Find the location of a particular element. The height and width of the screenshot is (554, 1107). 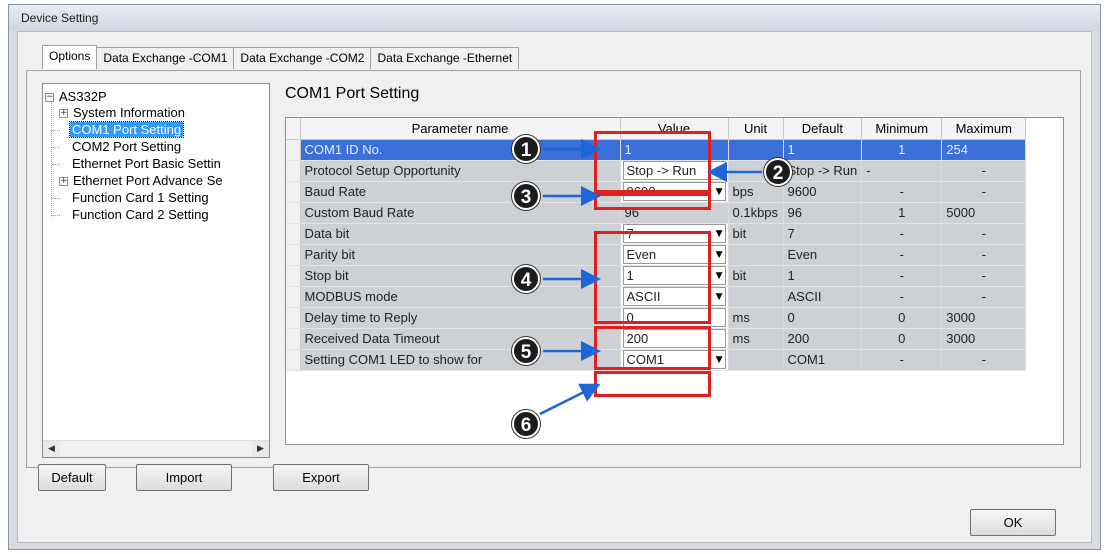

table-row: Delay time to Reply 0 ms 0 0 3000 is located at coordinates (656, 318).